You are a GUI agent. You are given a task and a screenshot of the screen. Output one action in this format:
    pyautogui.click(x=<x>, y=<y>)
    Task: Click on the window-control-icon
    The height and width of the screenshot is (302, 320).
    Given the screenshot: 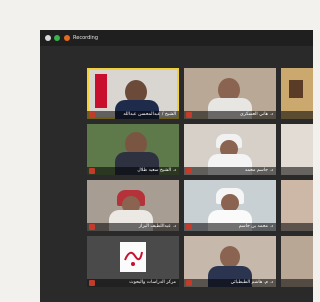 What is the action you would take?
    pyautogui.click(x=48, y=38)
    